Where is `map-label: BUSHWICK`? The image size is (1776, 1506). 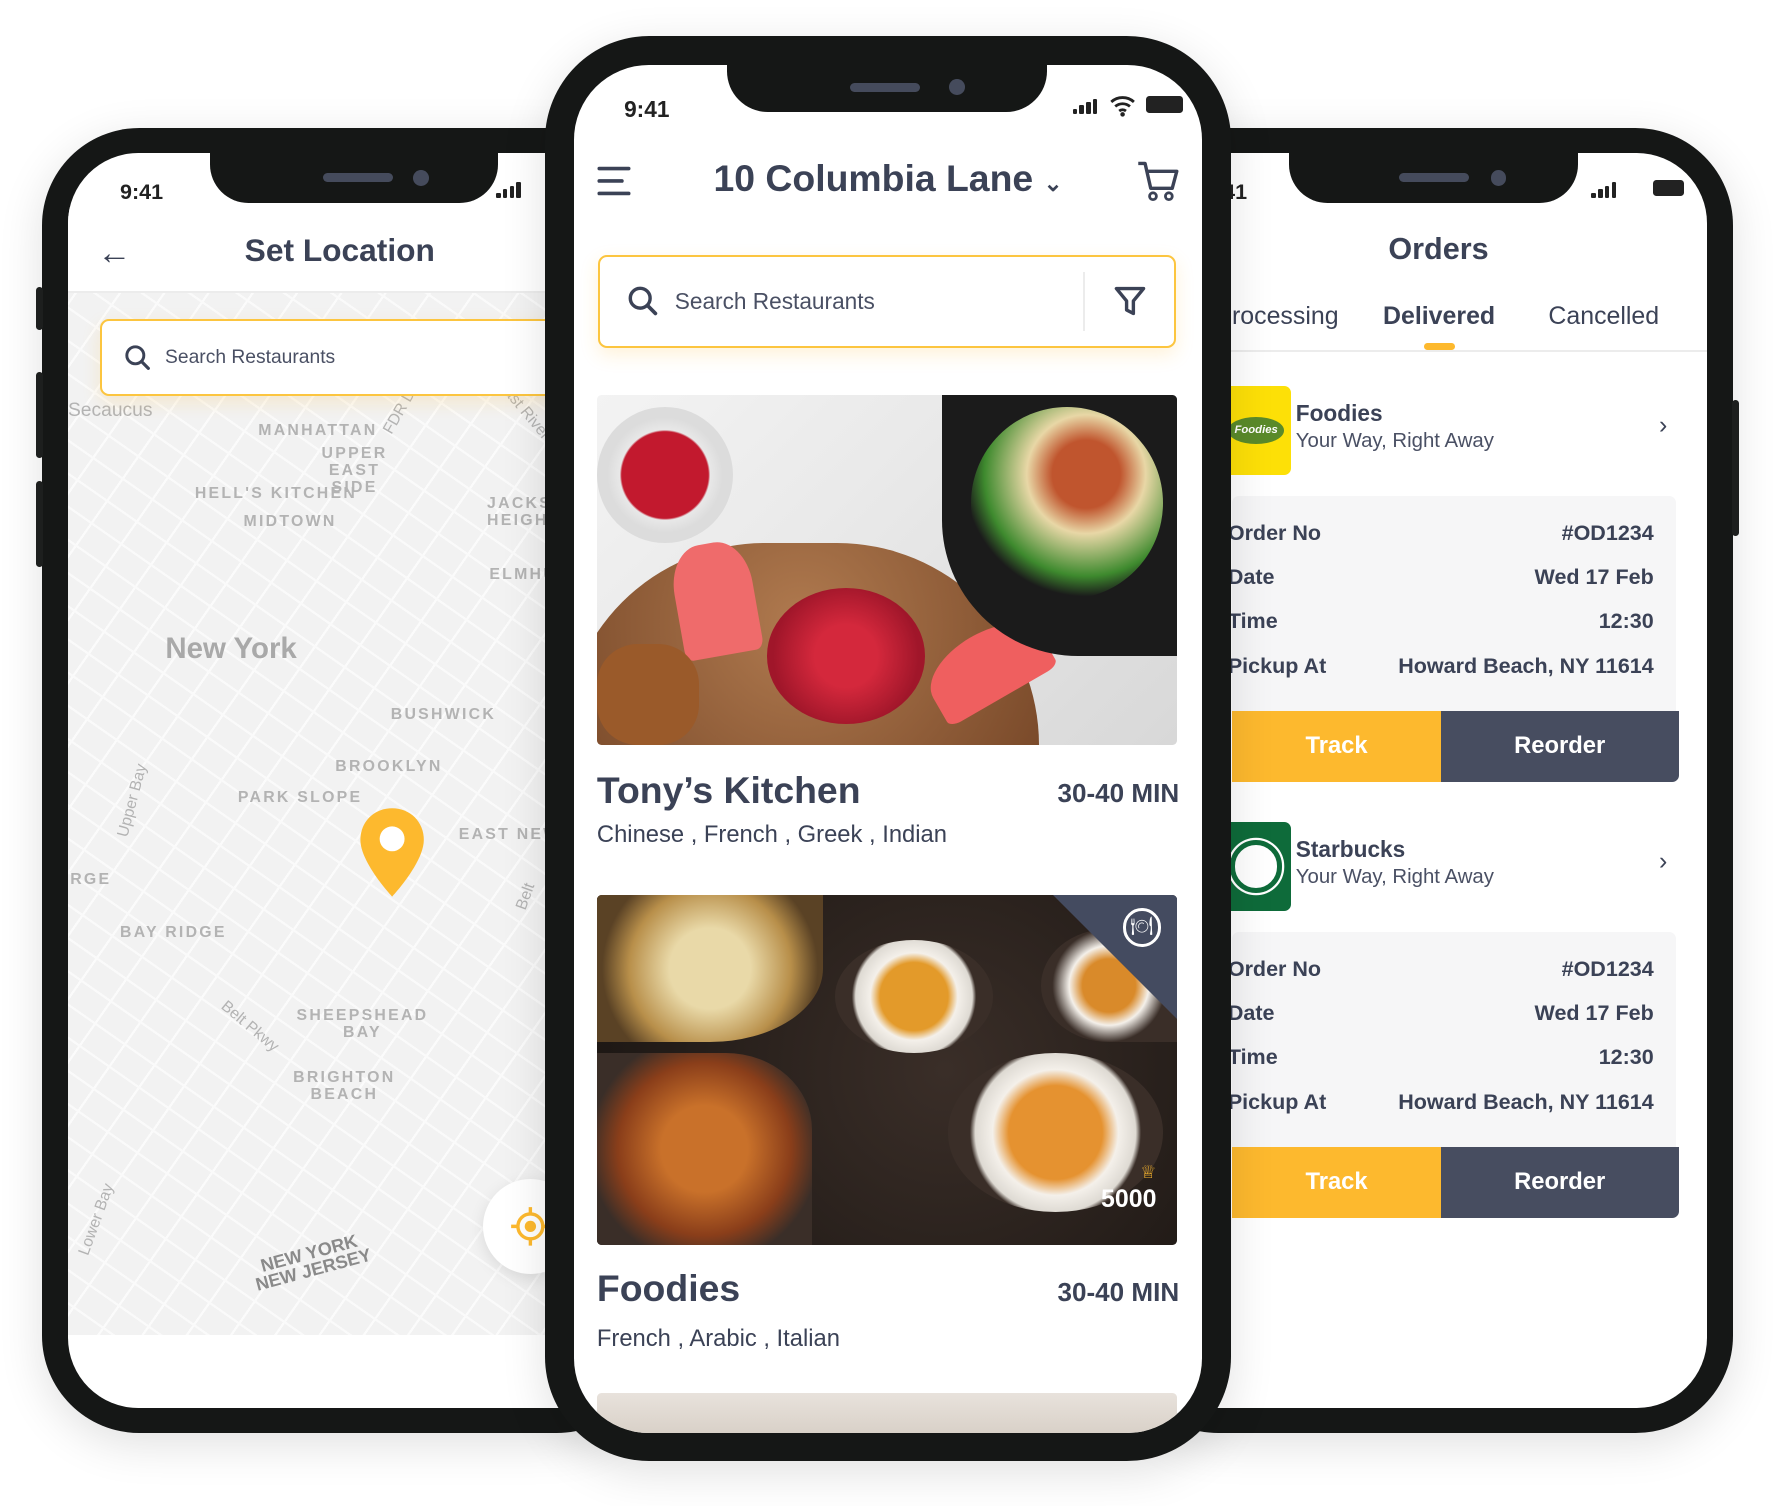
map-label: BUSHWICK is located at coordinates (443, 714).